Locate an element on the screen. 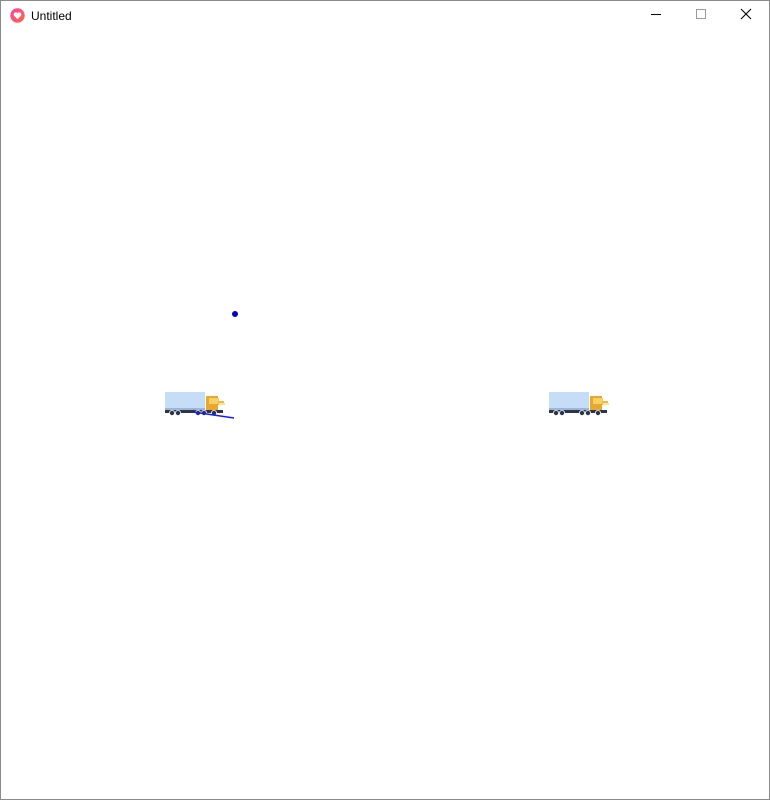  heart-icon is located at coordinates (17, 15).